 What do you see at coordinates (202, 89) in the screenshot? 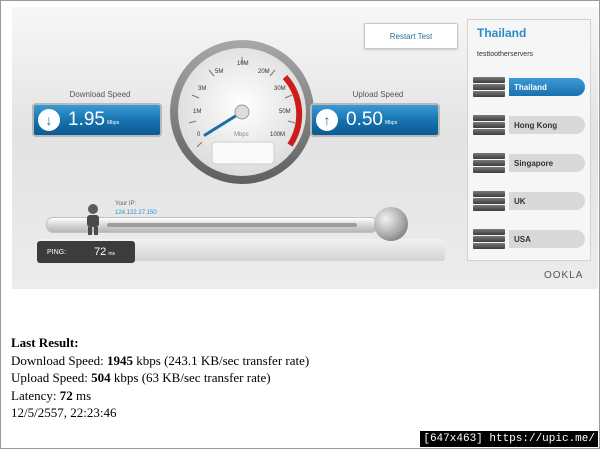
I see `gauge-label-3m: 3M` at bounding box center [202, 89].